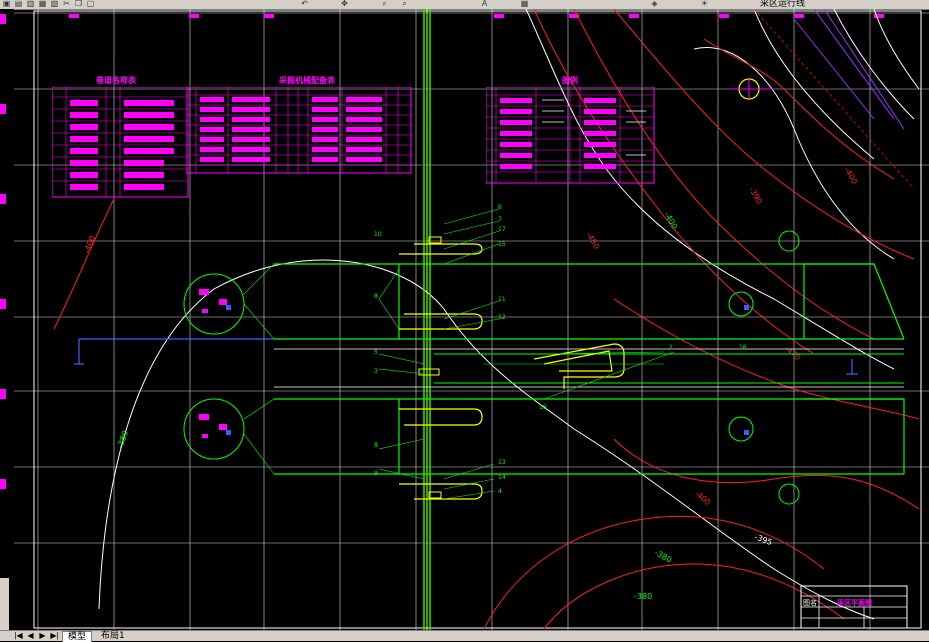 The image size is (929, 642). Describe the element at coordinates (42, 635) in the screenshot. I see `tab-next-icon: ▶` at that location.